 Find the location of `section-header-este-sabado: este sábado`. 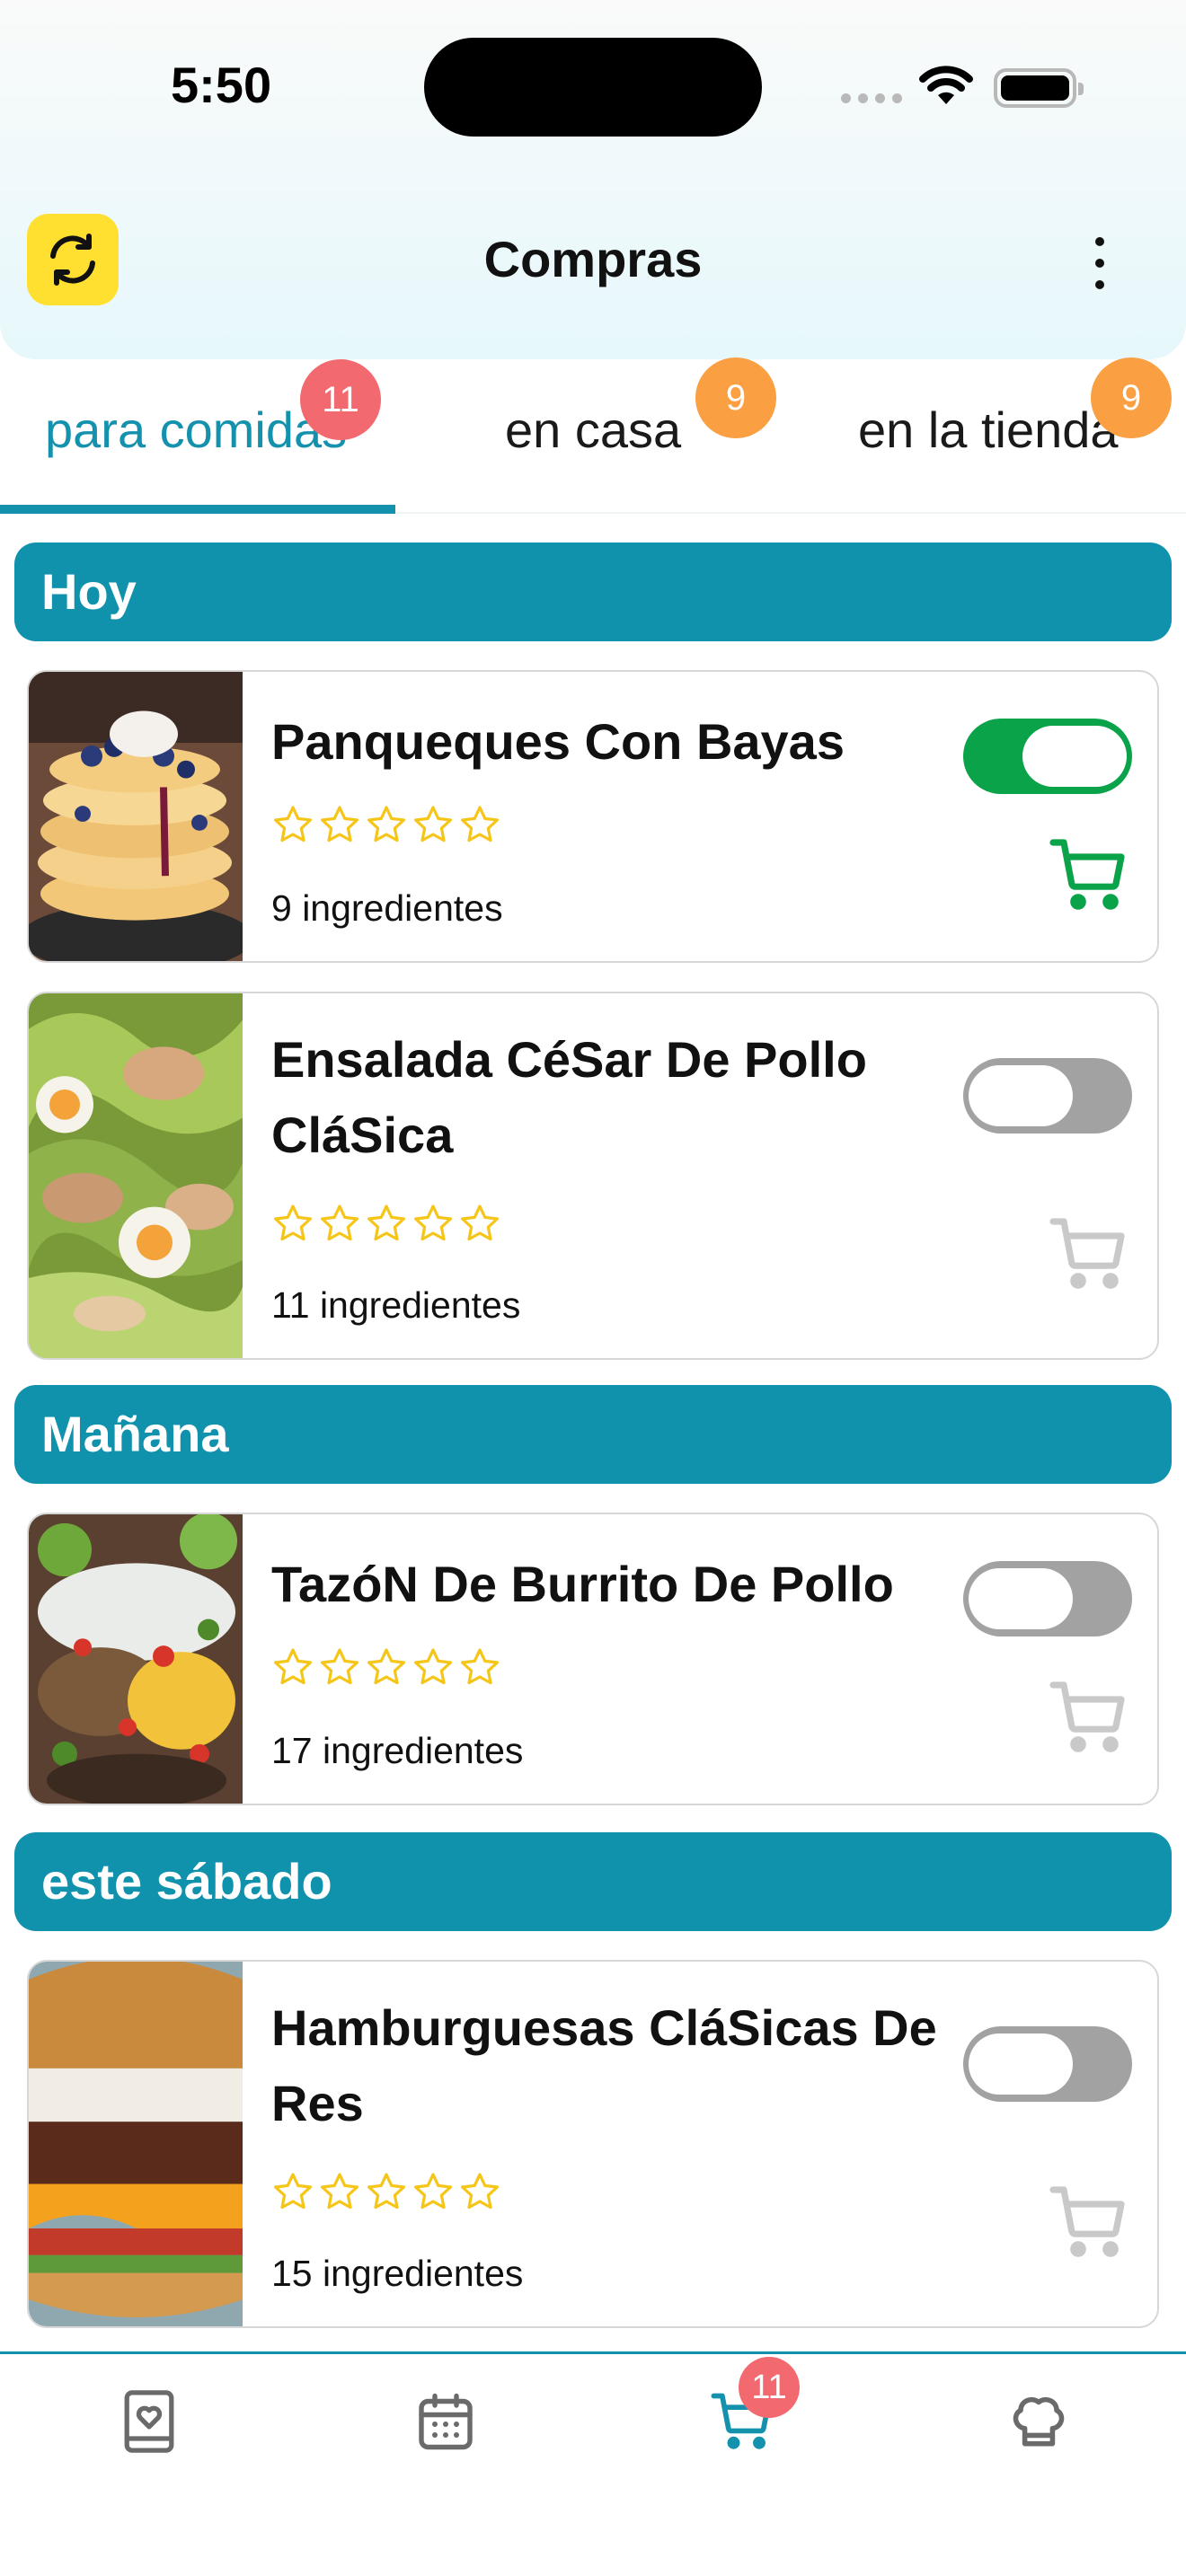

section-header-este-sabado: este sábado is located at coordinates (593, 1881).